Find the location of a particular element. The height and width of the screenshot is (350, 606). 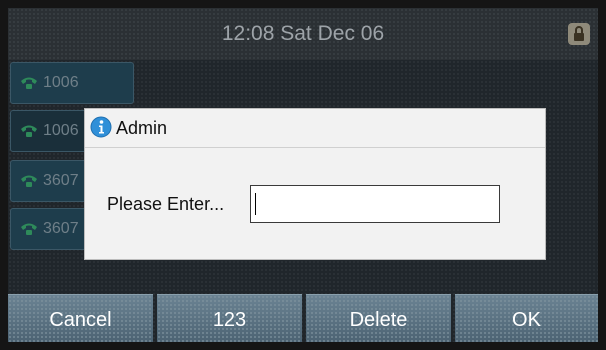

dialog-title: Admin is located at coordinates (142, 128).